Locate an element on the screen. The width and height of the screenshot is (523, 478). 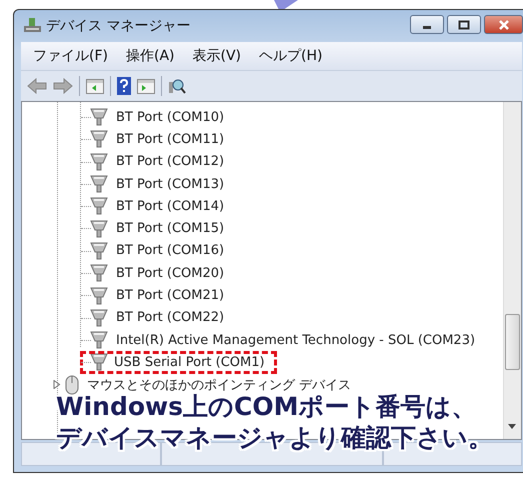
maximize-icon is located at coordinates (464, 25).